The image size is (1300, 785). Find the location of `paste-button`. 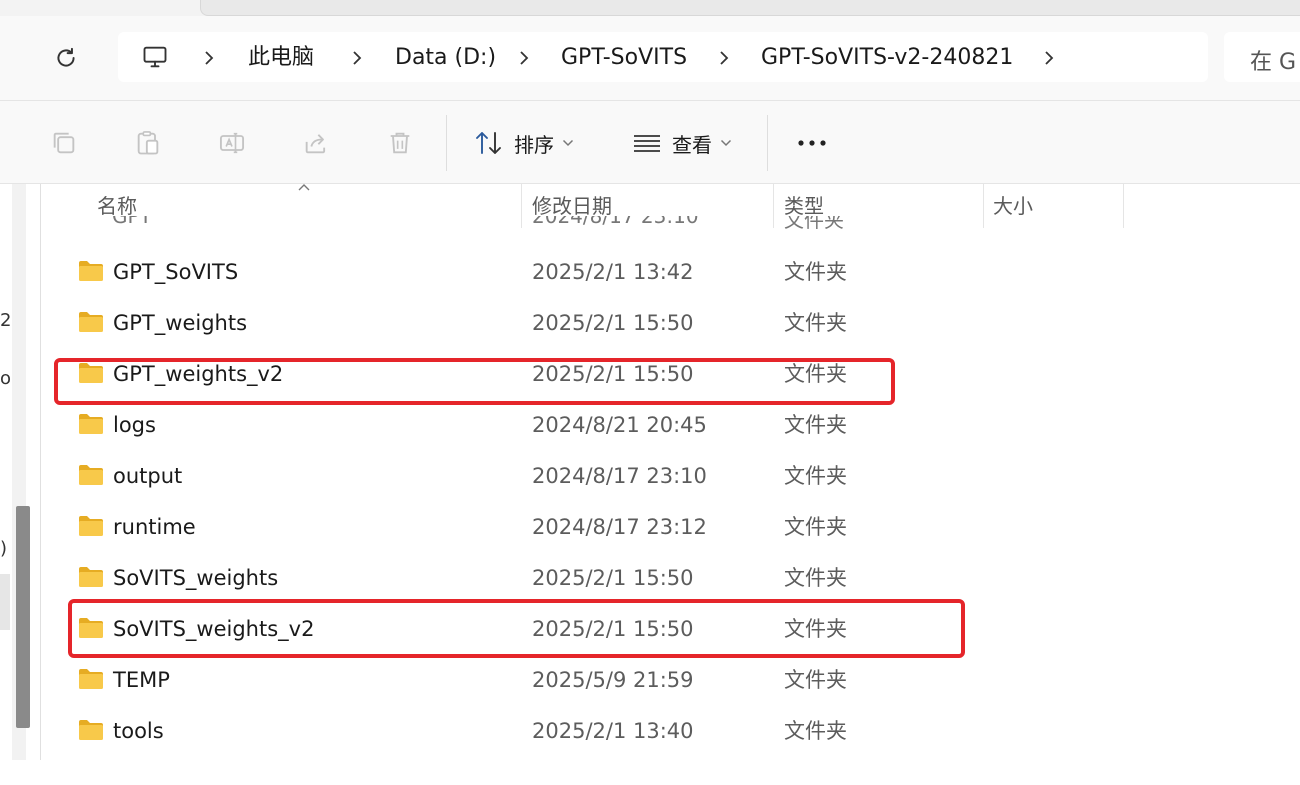

paste-button is located at coordinates (148, 143).